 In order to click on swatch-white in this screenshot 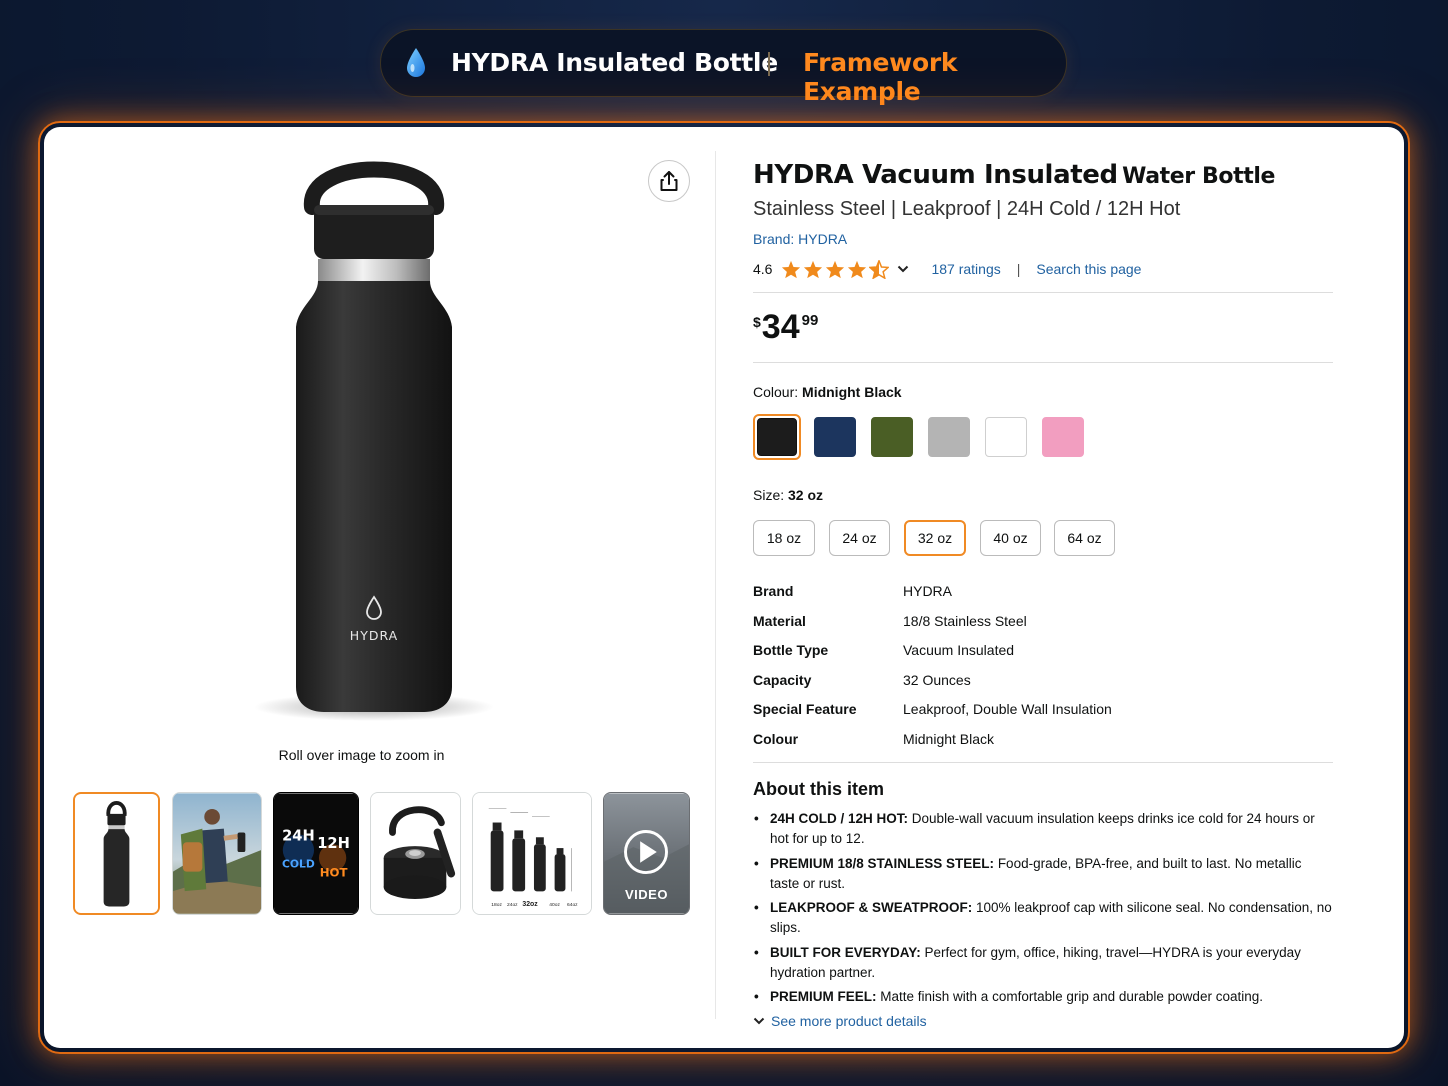, I will do `click(1006, 437)`.